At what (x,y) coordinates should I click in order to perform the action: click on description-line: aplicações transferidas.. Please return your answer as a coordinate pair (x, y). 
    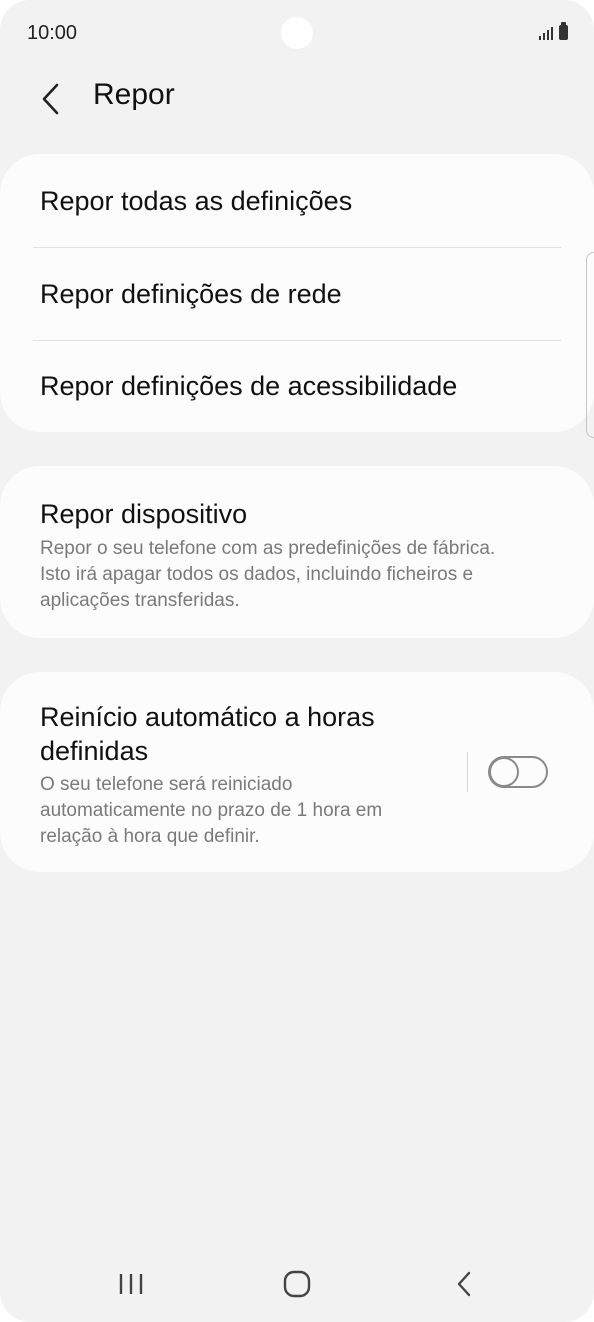
    Looking at the image, I should click on (140, 600).